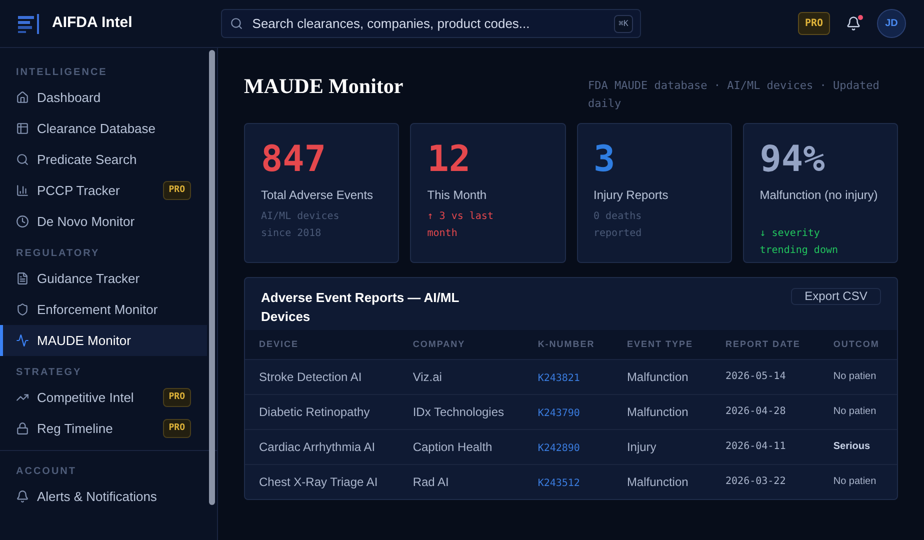 The height and width of the screenshot is (540, 924). What do you see at coordinates (793, 160) in the screenshot?
I see `stat-value: 94%` at bounding box center [793, 160].